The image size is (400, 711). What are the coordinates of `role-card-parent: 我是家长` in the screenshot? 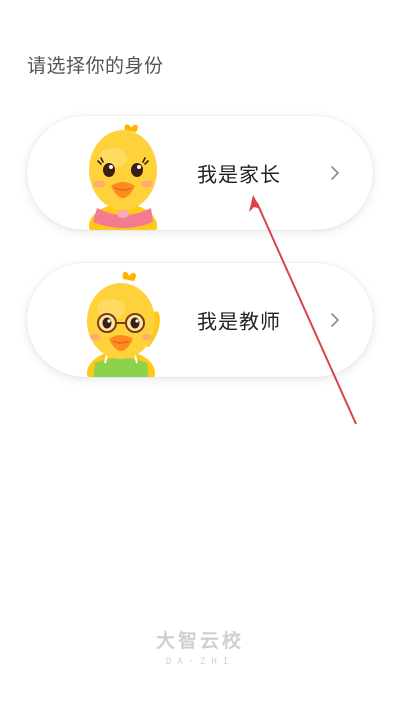 It's located at (200, 173).